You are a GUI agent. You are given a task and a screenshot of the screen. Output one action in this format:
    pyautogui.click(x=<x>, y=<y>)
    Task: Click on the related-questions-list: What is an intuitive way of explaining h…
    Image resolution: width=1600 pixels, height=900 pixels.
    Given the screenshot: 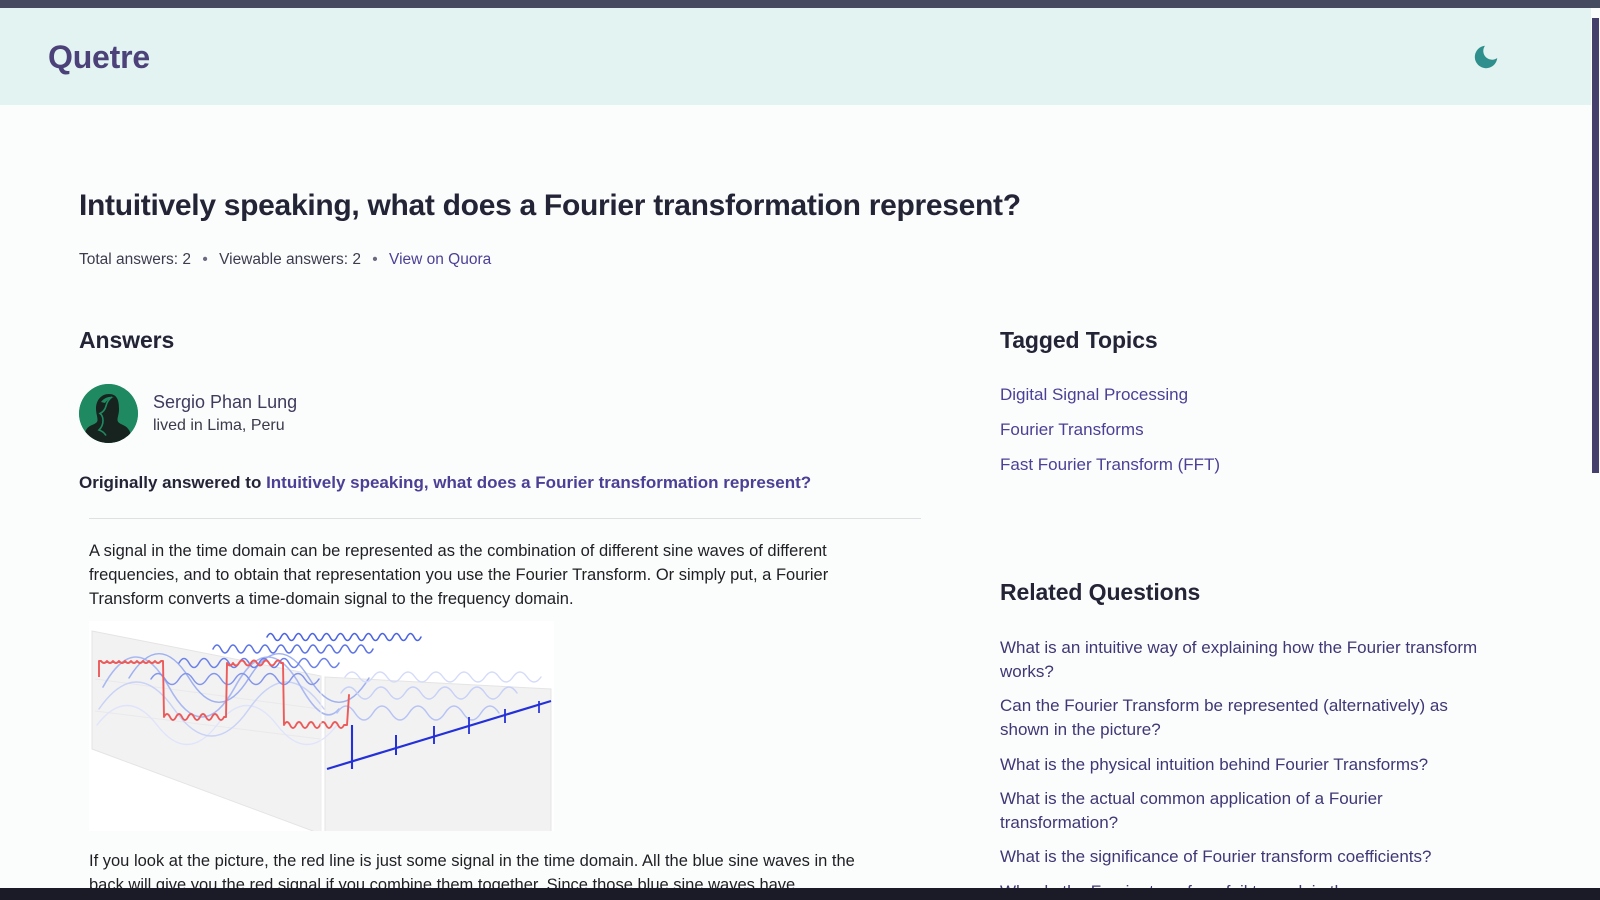 What is the action you would take?
    pyautogui.click(x=1264, y=762)
    